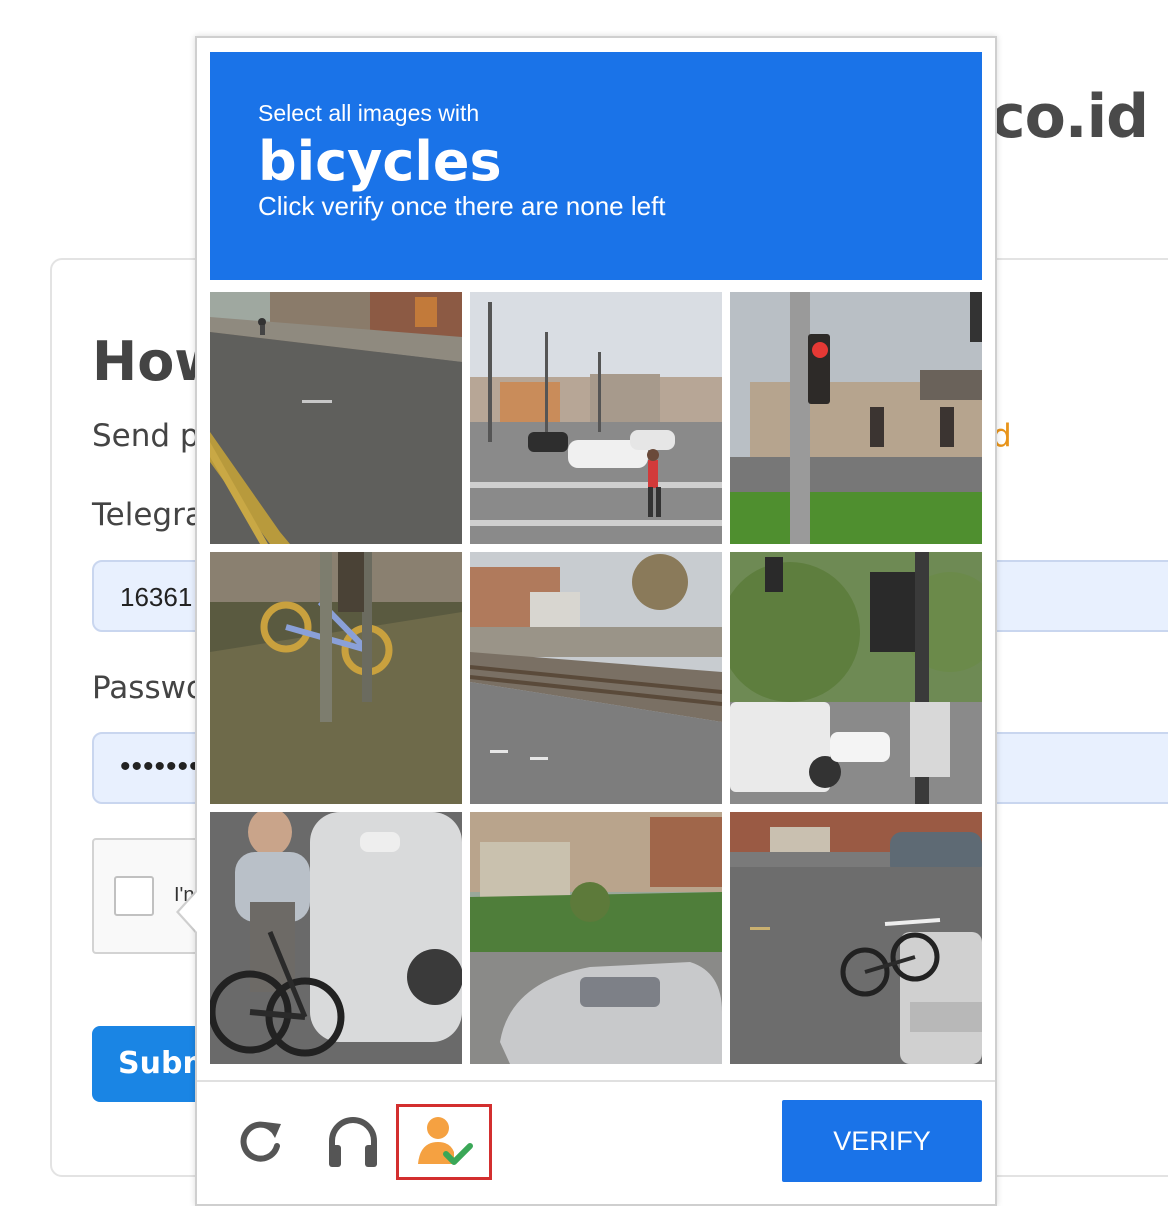 The height and width of the screenshot is (1206, 1168). I want to click on tile-image-bicycle, so click(336, 678).